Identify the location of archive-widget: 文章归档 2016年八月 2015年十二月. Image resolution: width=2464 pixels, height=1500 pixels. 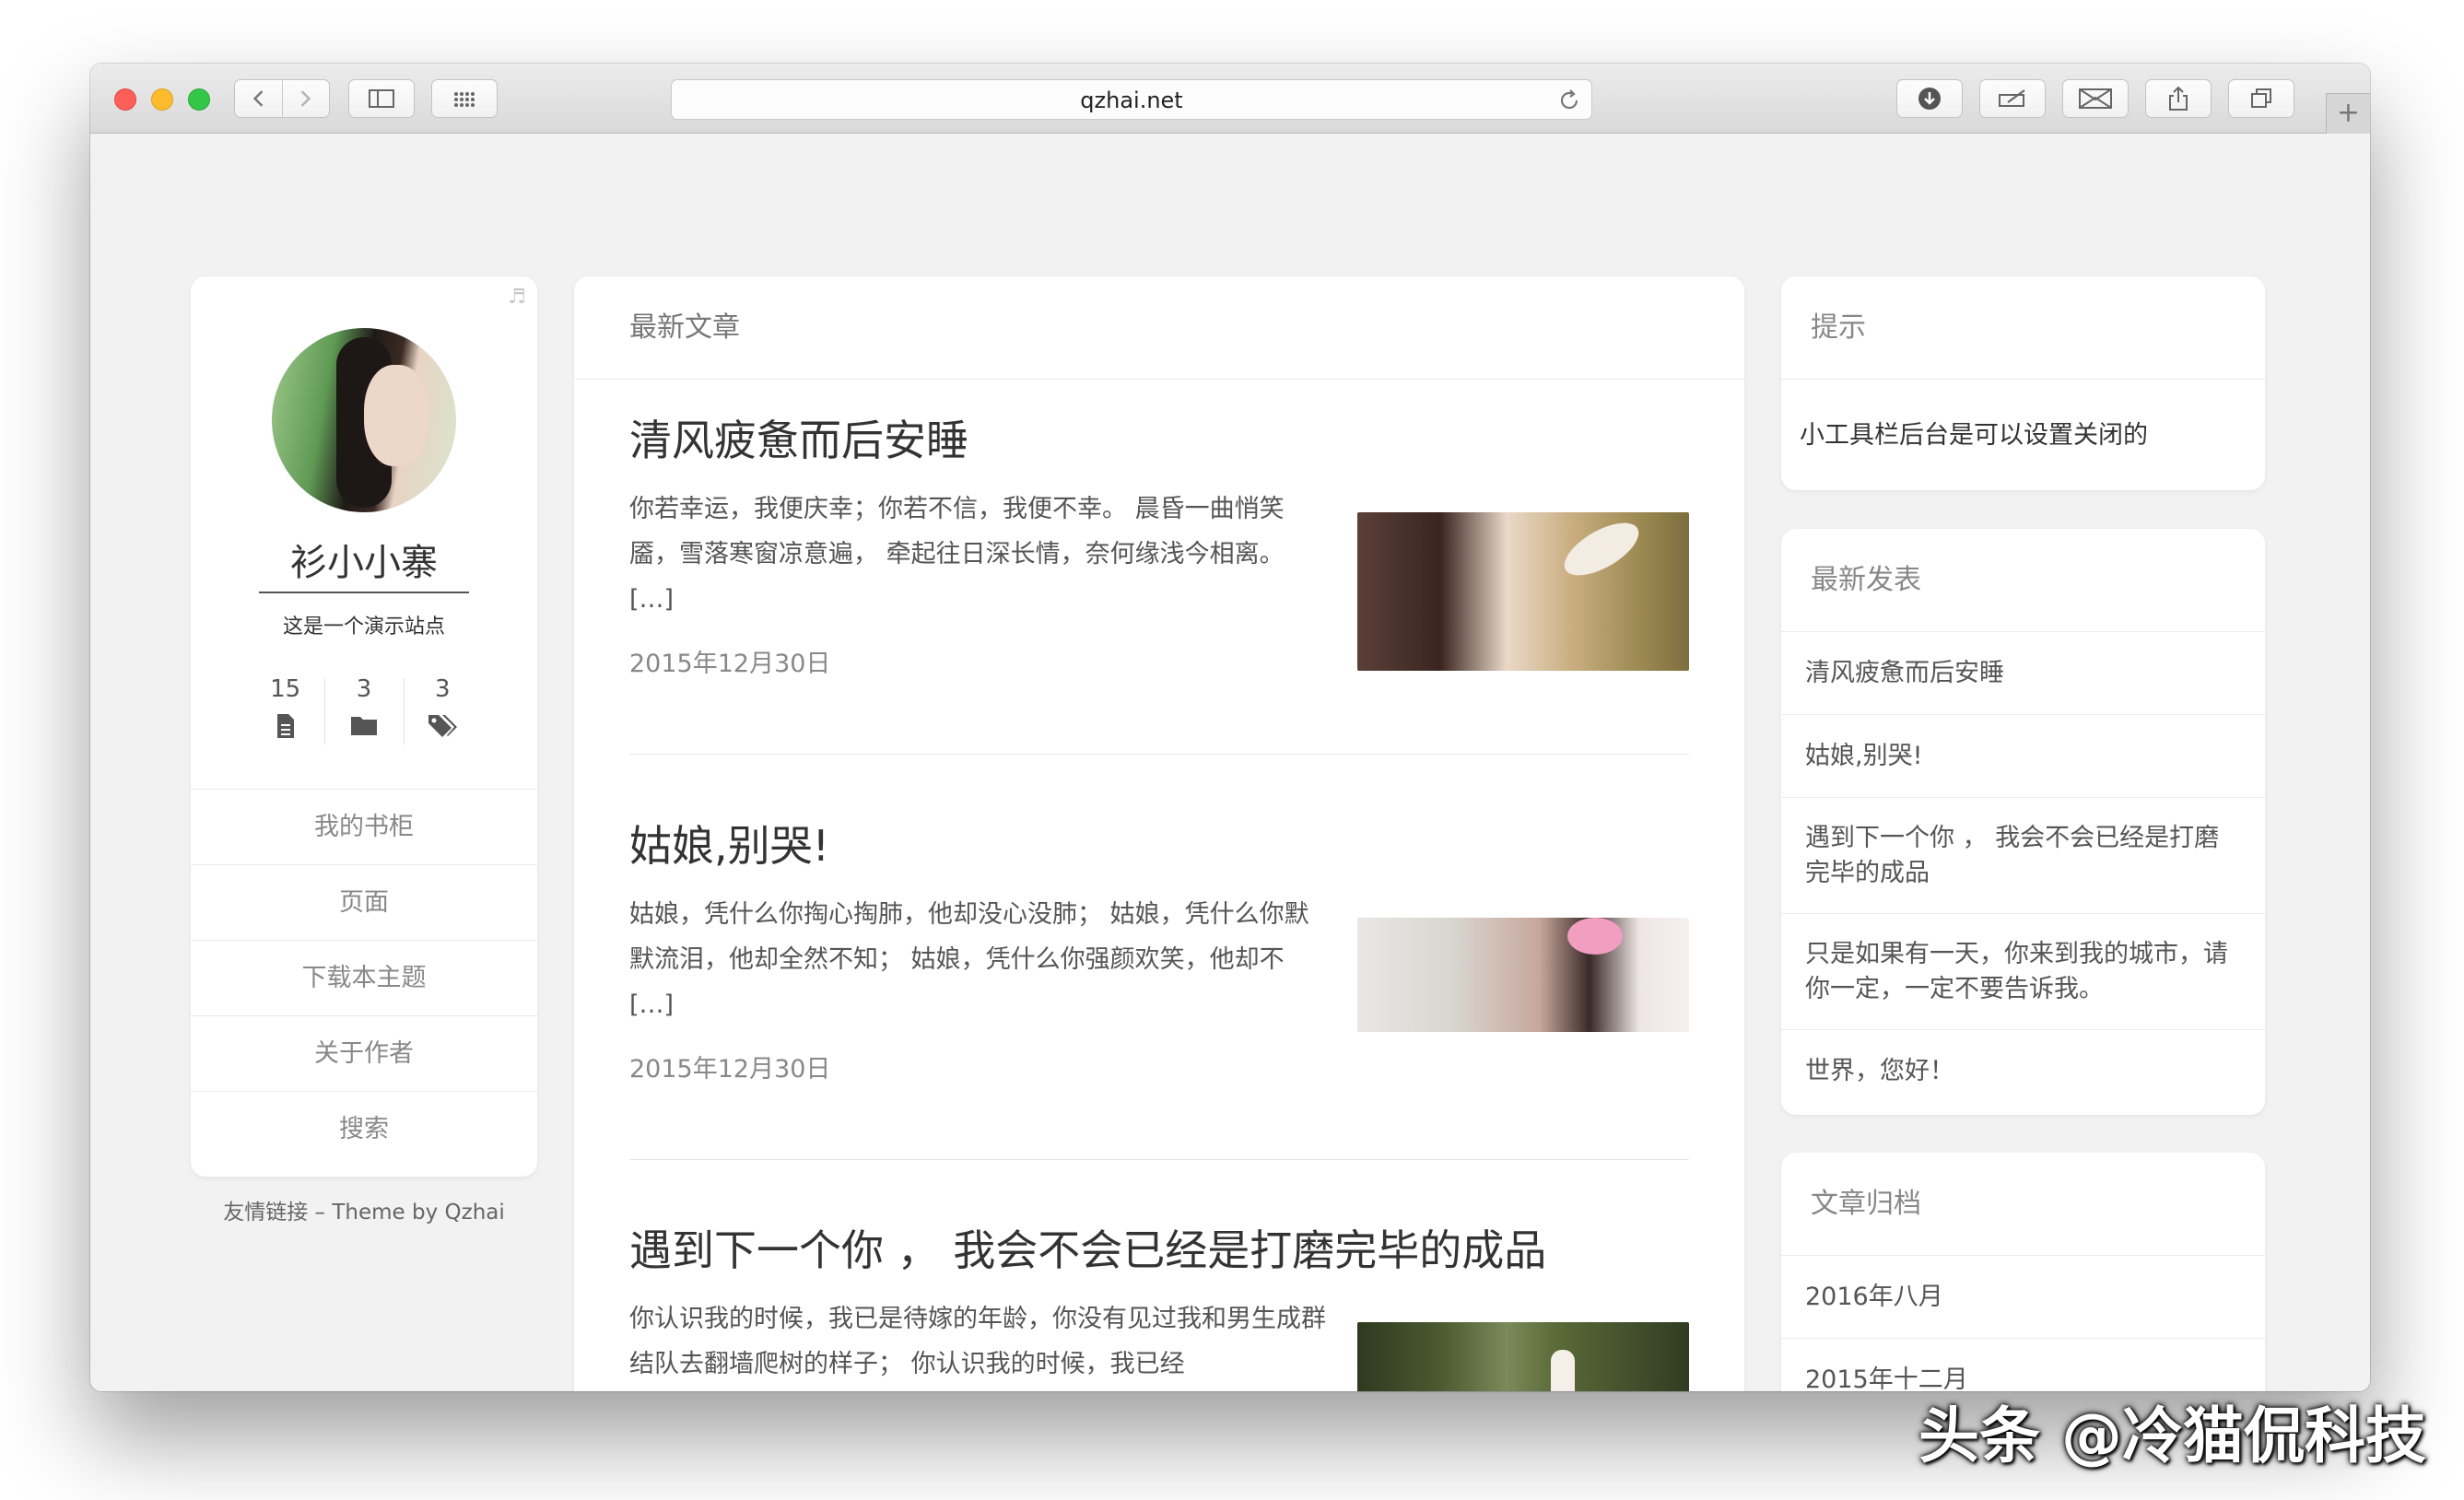
(2023, 1272).